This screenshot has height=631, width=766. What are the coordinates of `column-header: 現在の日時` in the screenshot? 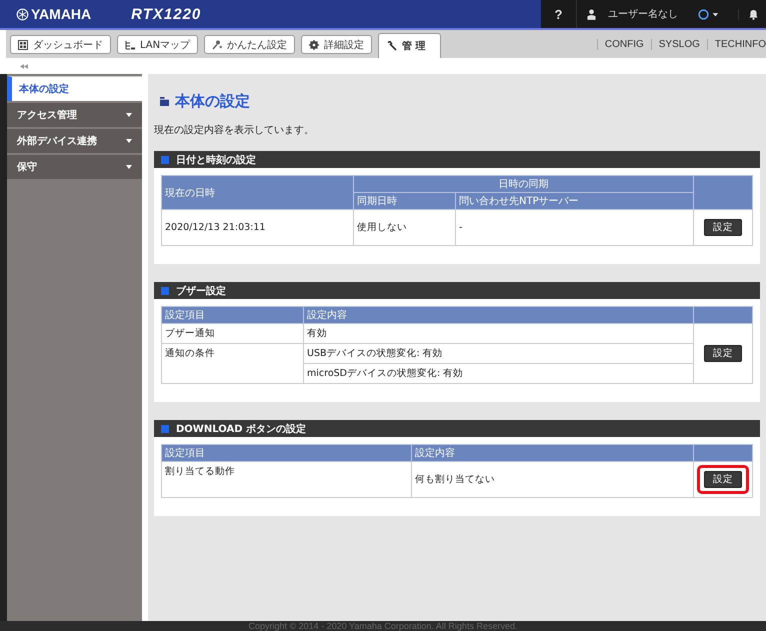 It's located at (258, 193).